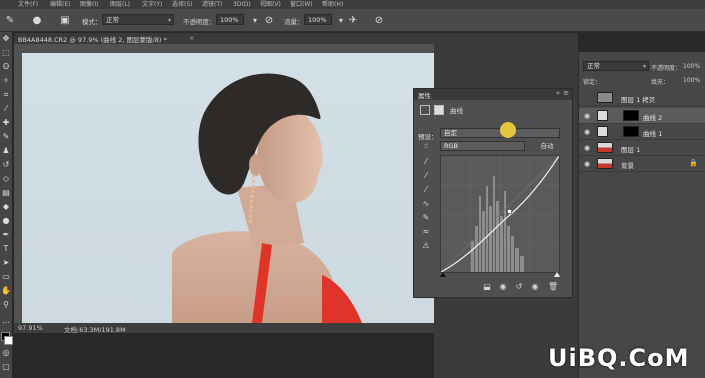  What do you see at coordinates (301, 4) in the screenshot?
I see `menu-window: 窗口(W)` at bounding box center [301, 4].